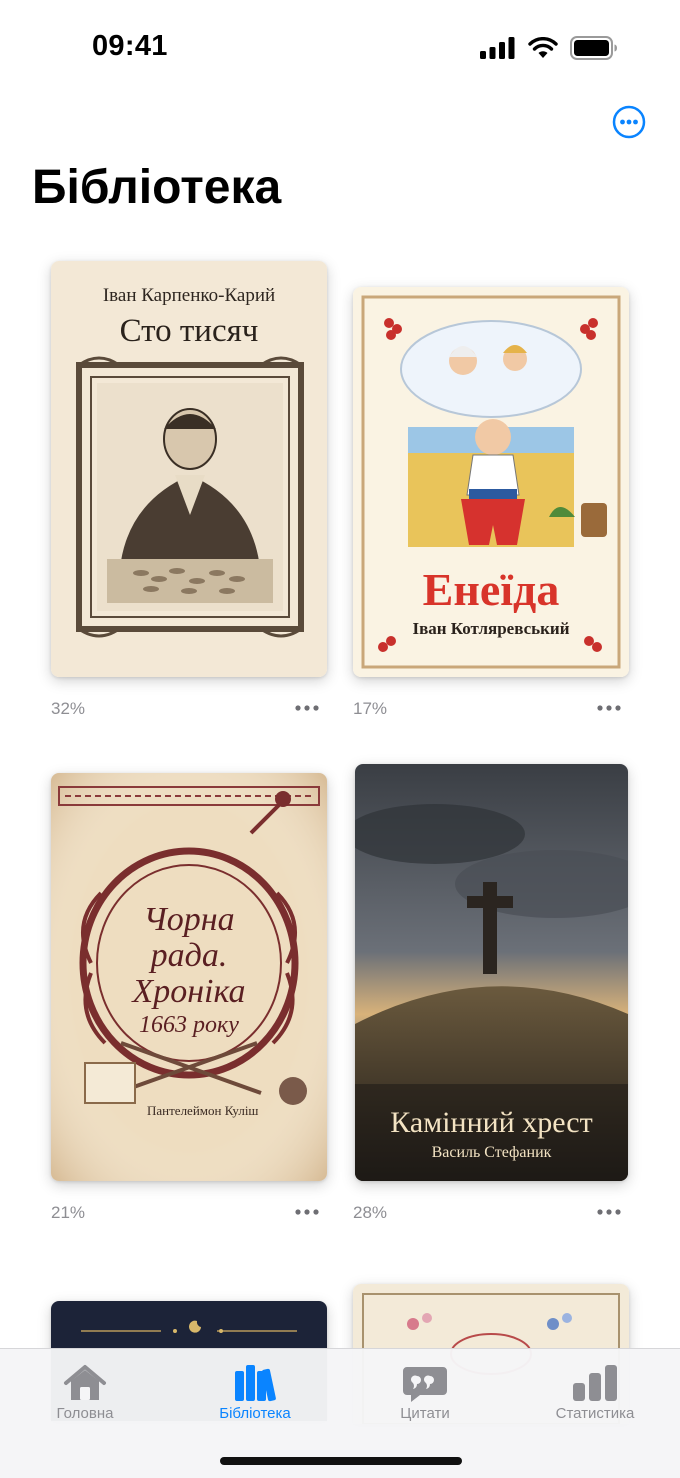 The image size is (680, 1478). What do you see at coordinates (425, 1384) in the screenshot?
I see `quote-bubble-icon` at bounding box center [425, 1384].